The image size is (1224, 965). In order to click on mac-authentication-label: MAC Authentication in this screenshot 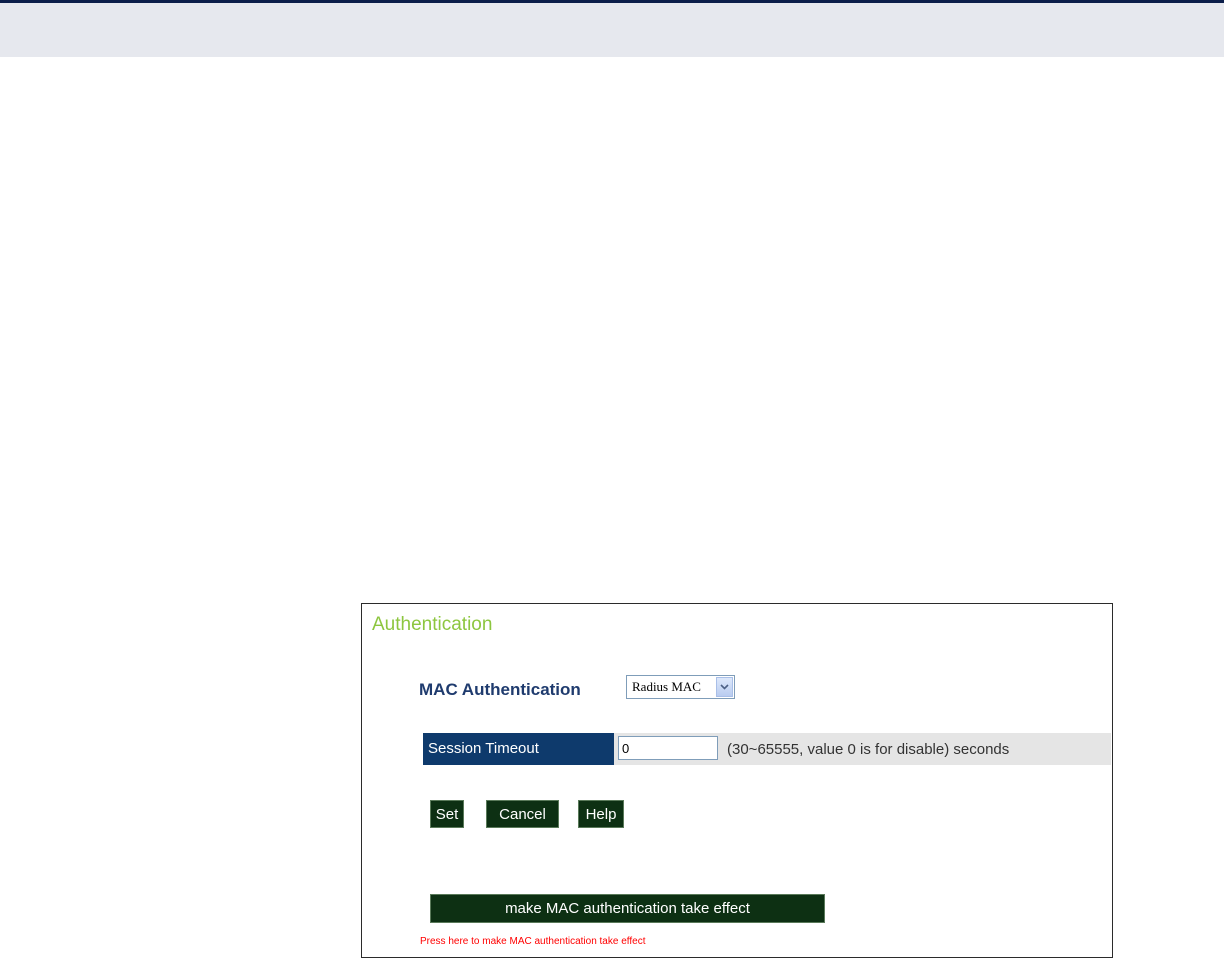, I will do `click(500, 689)`.